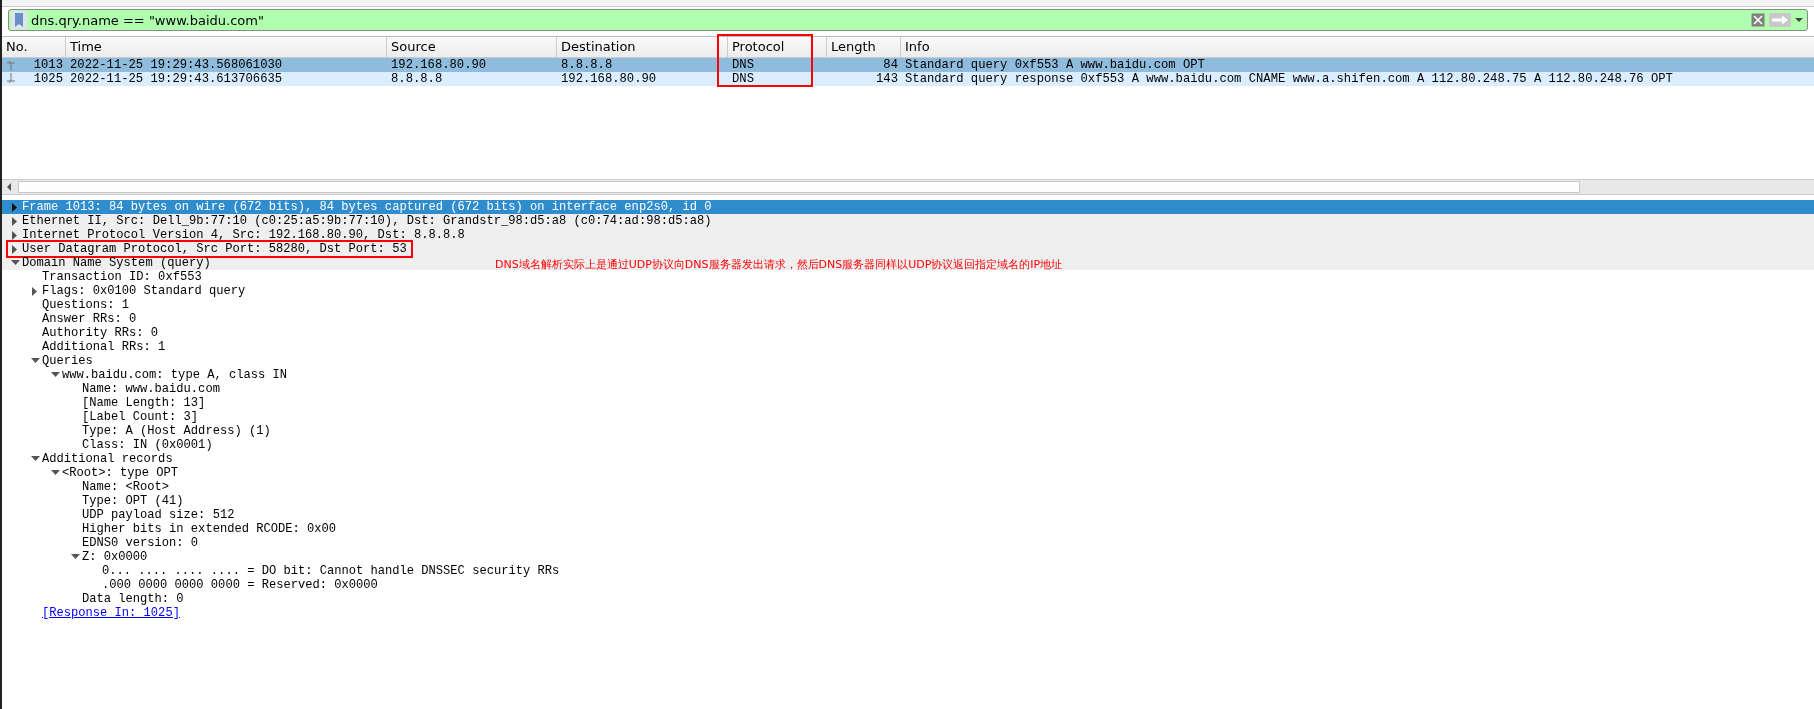 Image resolution: width=1814 pixels, height=709 pixels. Describe the element at coordinates (908, 557) in the screenshot. I see `tree-row: Z: 0x0000` at that location.